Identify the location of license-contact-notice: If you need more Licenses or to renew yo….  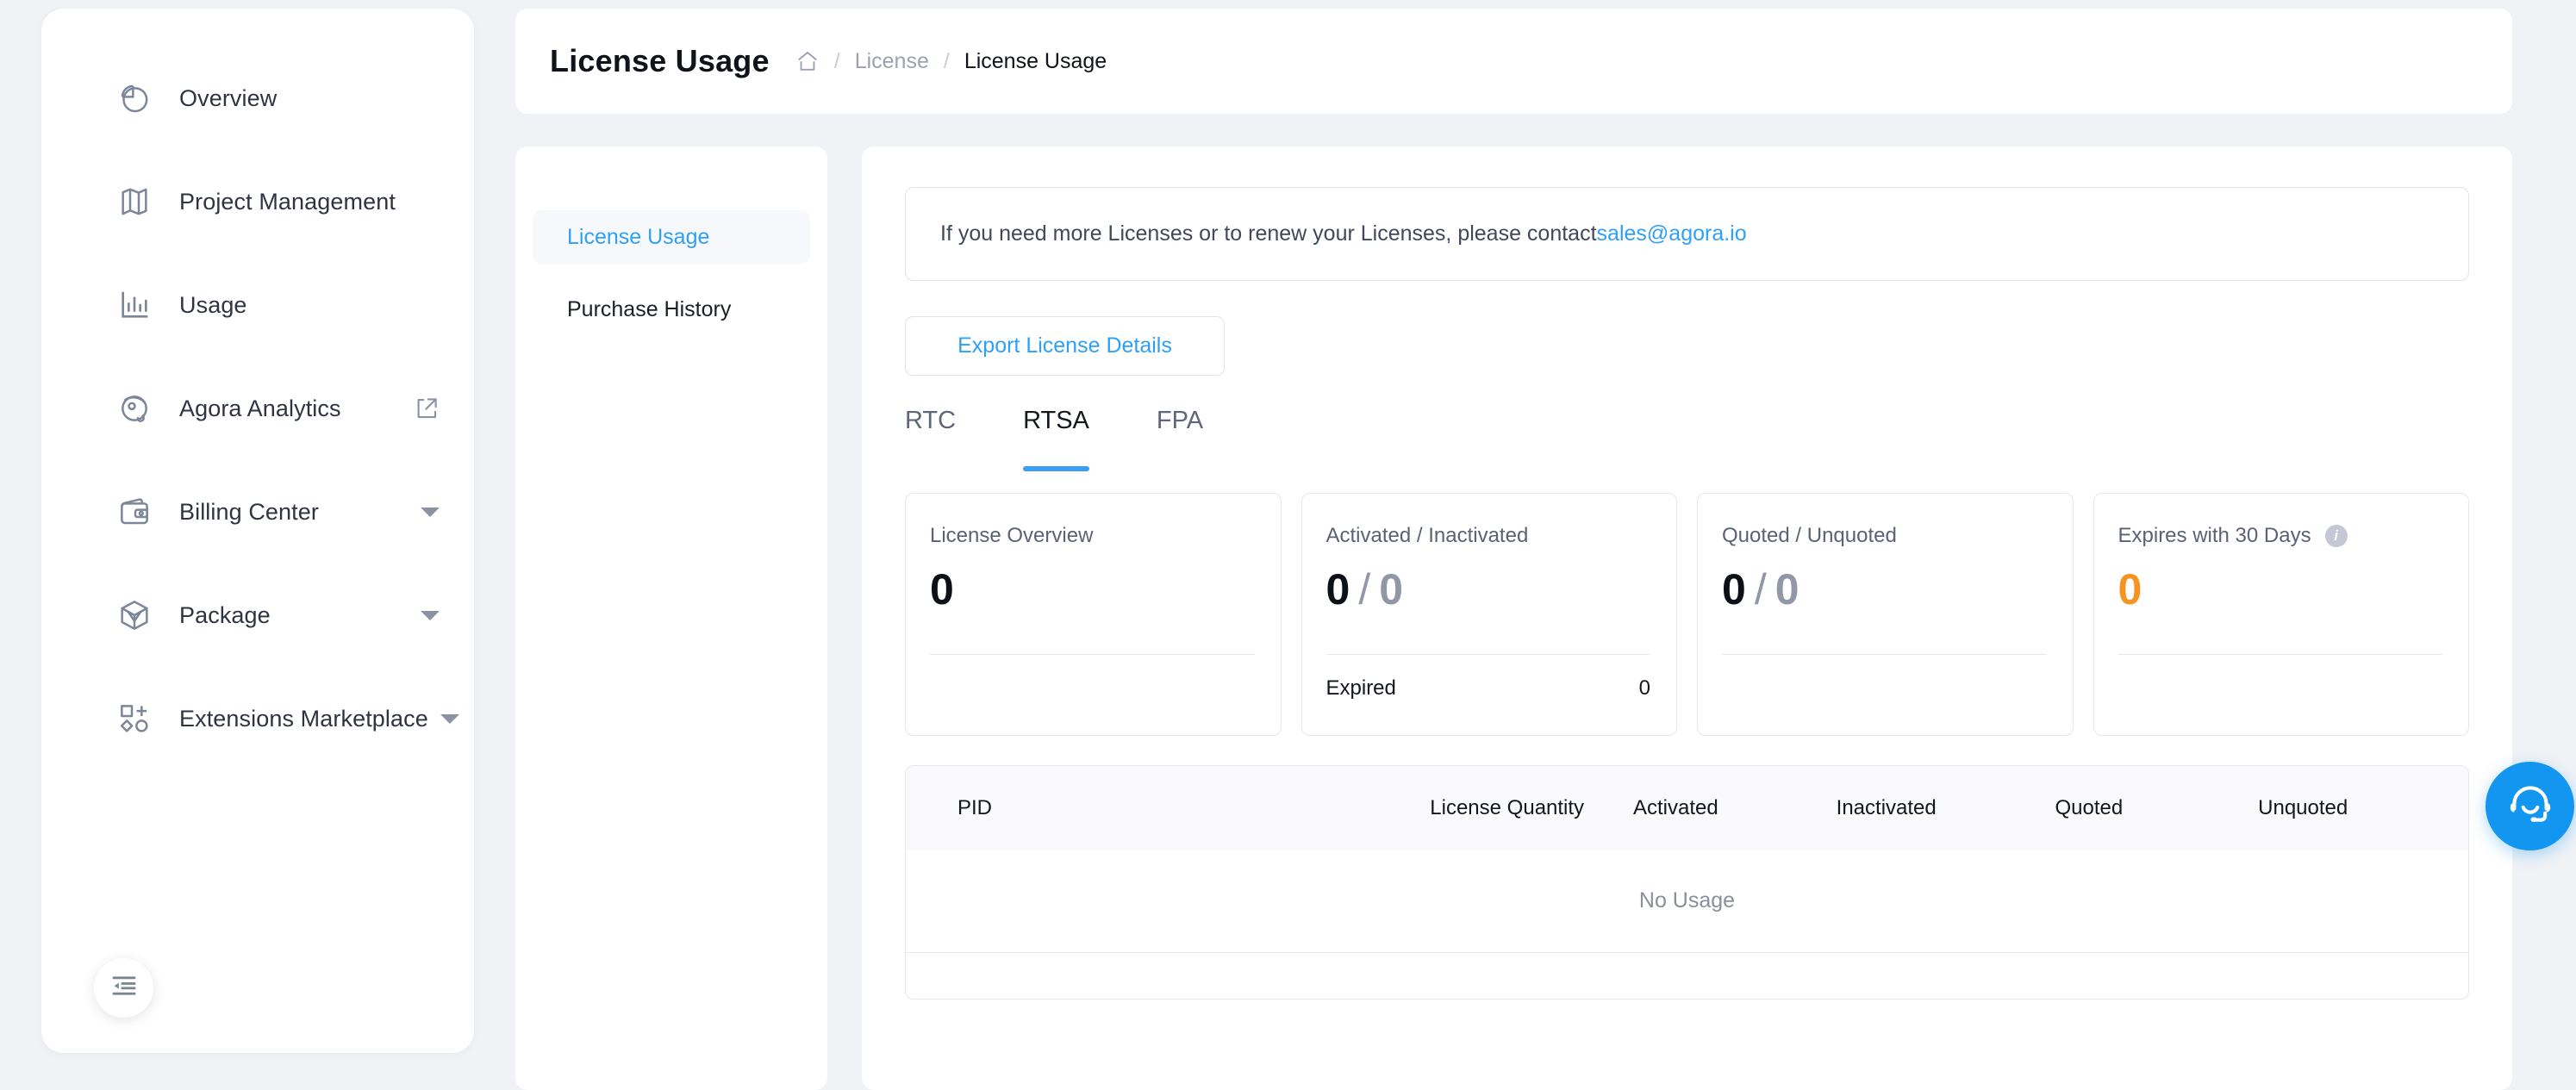
(1687, 234).